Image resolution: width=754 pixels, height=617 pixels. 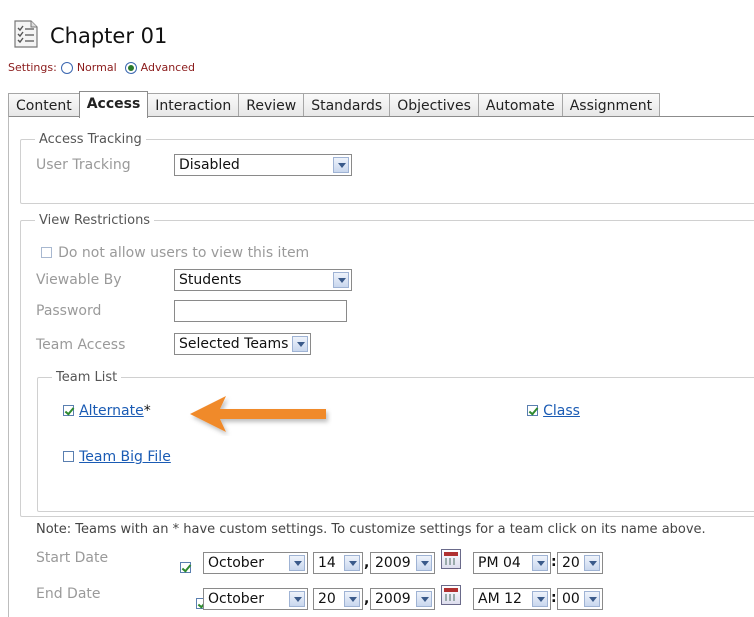 I want to click on team-alternate: Alternate*, so click(x=107, y=409).